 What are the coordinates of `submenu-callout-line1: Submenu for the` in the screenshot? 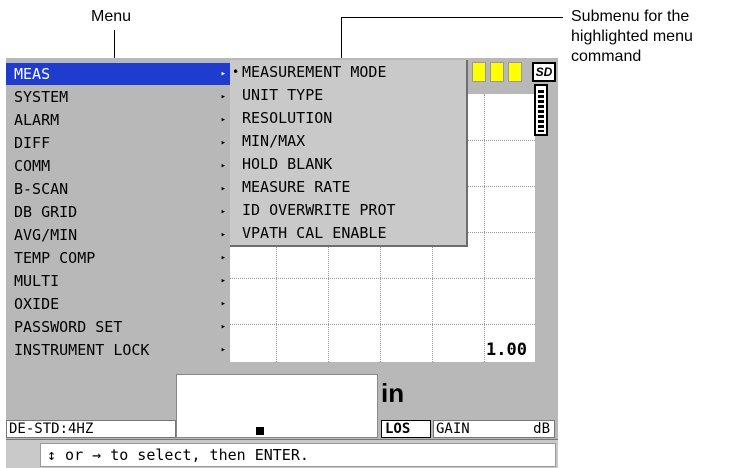 It's located at (630, 16).